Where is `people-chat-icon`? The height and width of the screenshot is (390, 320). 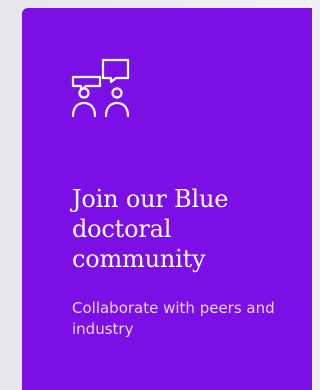 people-chat-icon is located at coordinates (101, 89).